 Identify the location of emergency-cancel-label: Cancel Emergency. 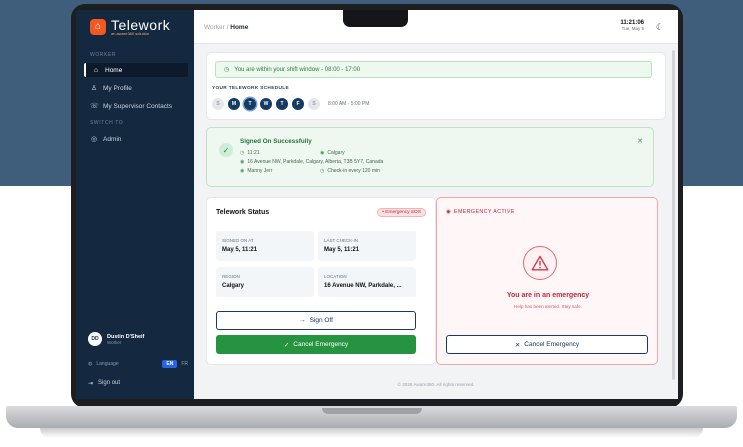
(552, 344).